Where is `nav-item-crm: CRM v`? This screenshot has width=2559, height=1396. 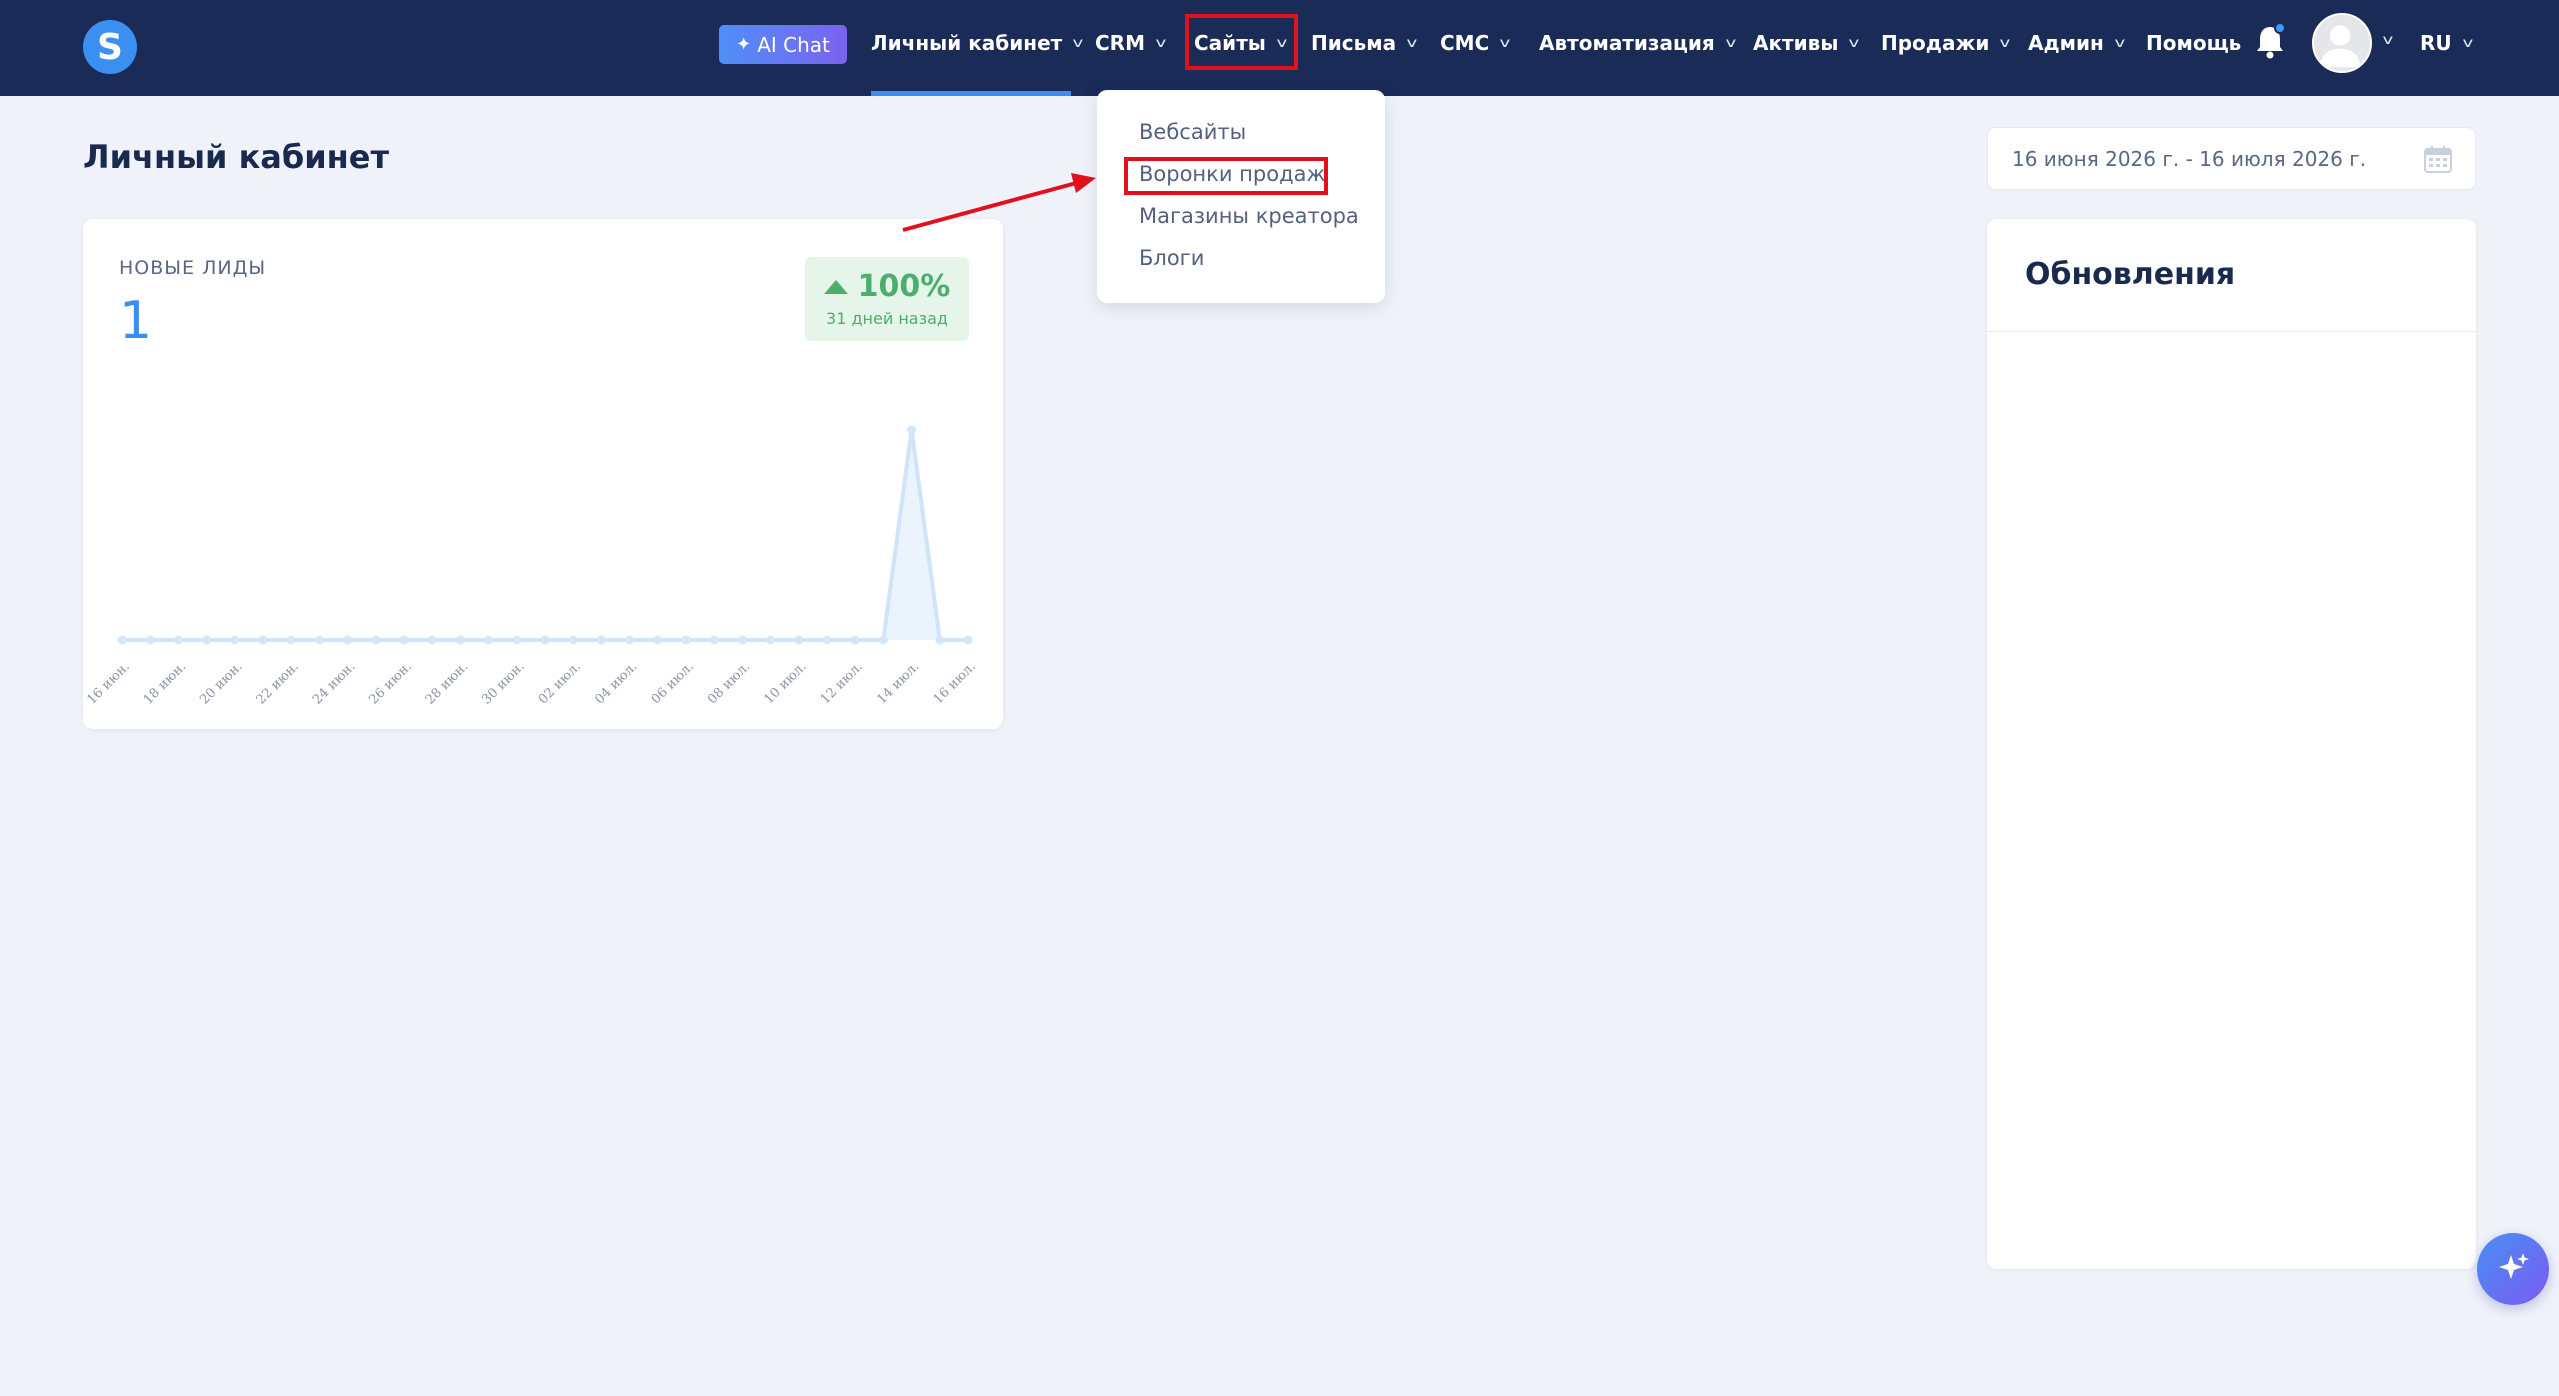
nav-item-crm: CRM v is located at coordinates (1131, 43).